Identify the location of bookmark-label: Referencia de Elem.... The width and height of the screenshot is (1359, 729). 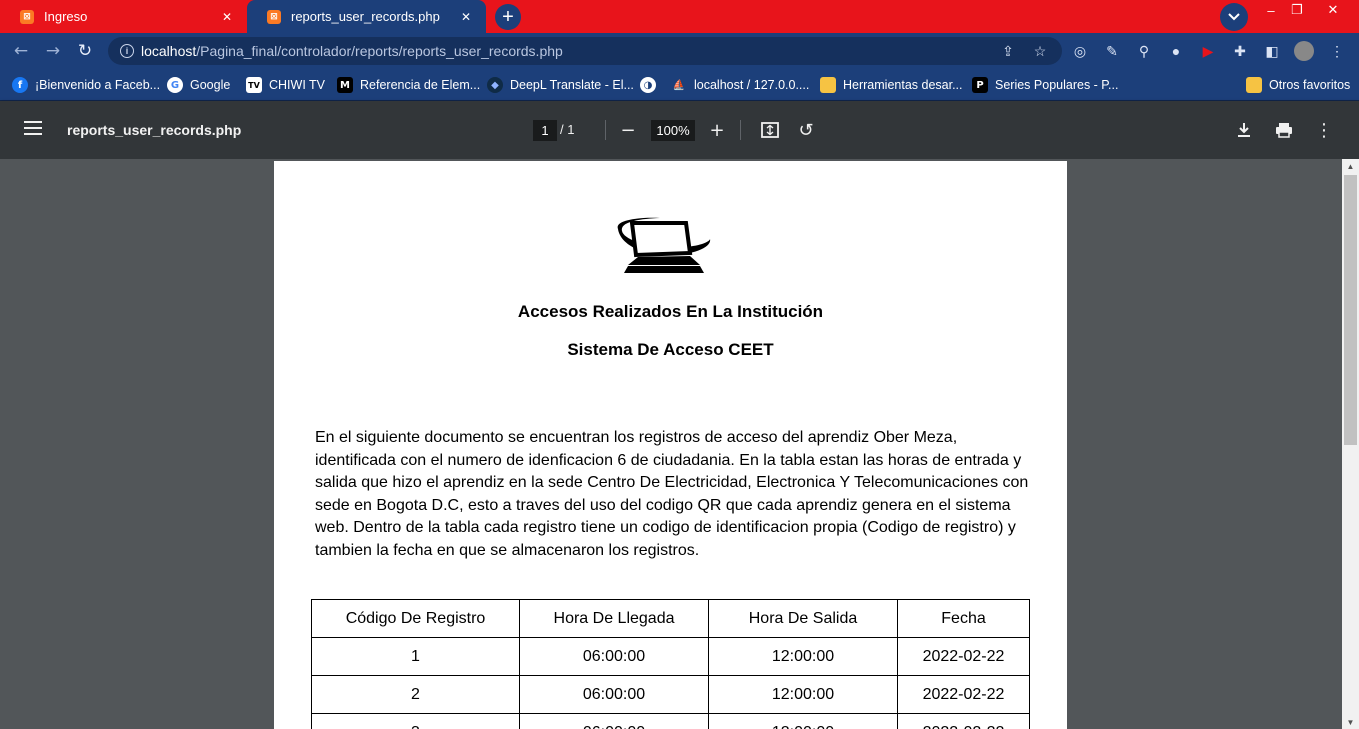
(420, 85).